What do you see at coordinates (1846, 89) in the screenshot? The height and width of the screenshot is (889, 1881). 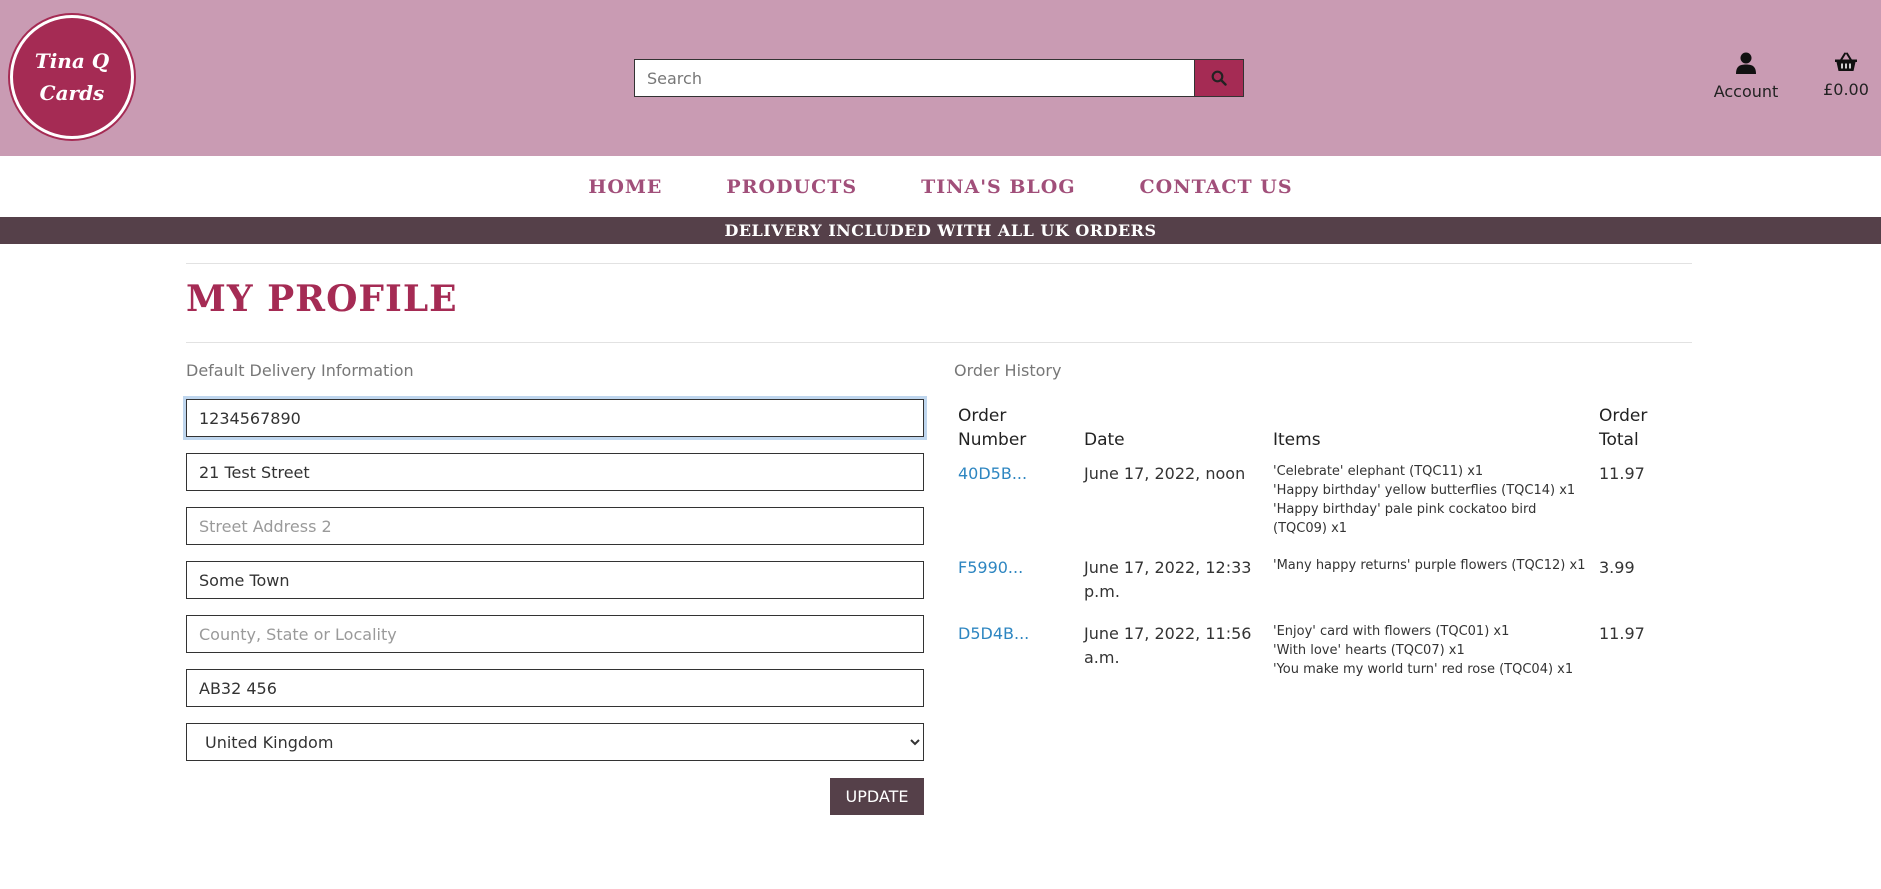 I see `bag-total: £0.00` at bounding box center [1846, 89].